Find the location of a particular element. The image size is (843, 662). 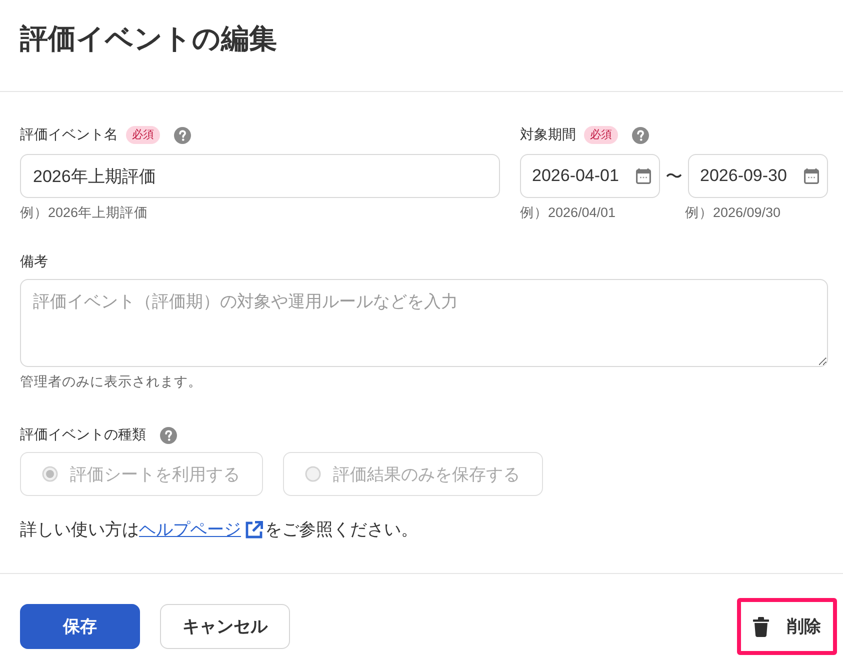

help-text: 詳しい使い方はヘルプページ をご参照ください。 is located at coordinates (219, 529).